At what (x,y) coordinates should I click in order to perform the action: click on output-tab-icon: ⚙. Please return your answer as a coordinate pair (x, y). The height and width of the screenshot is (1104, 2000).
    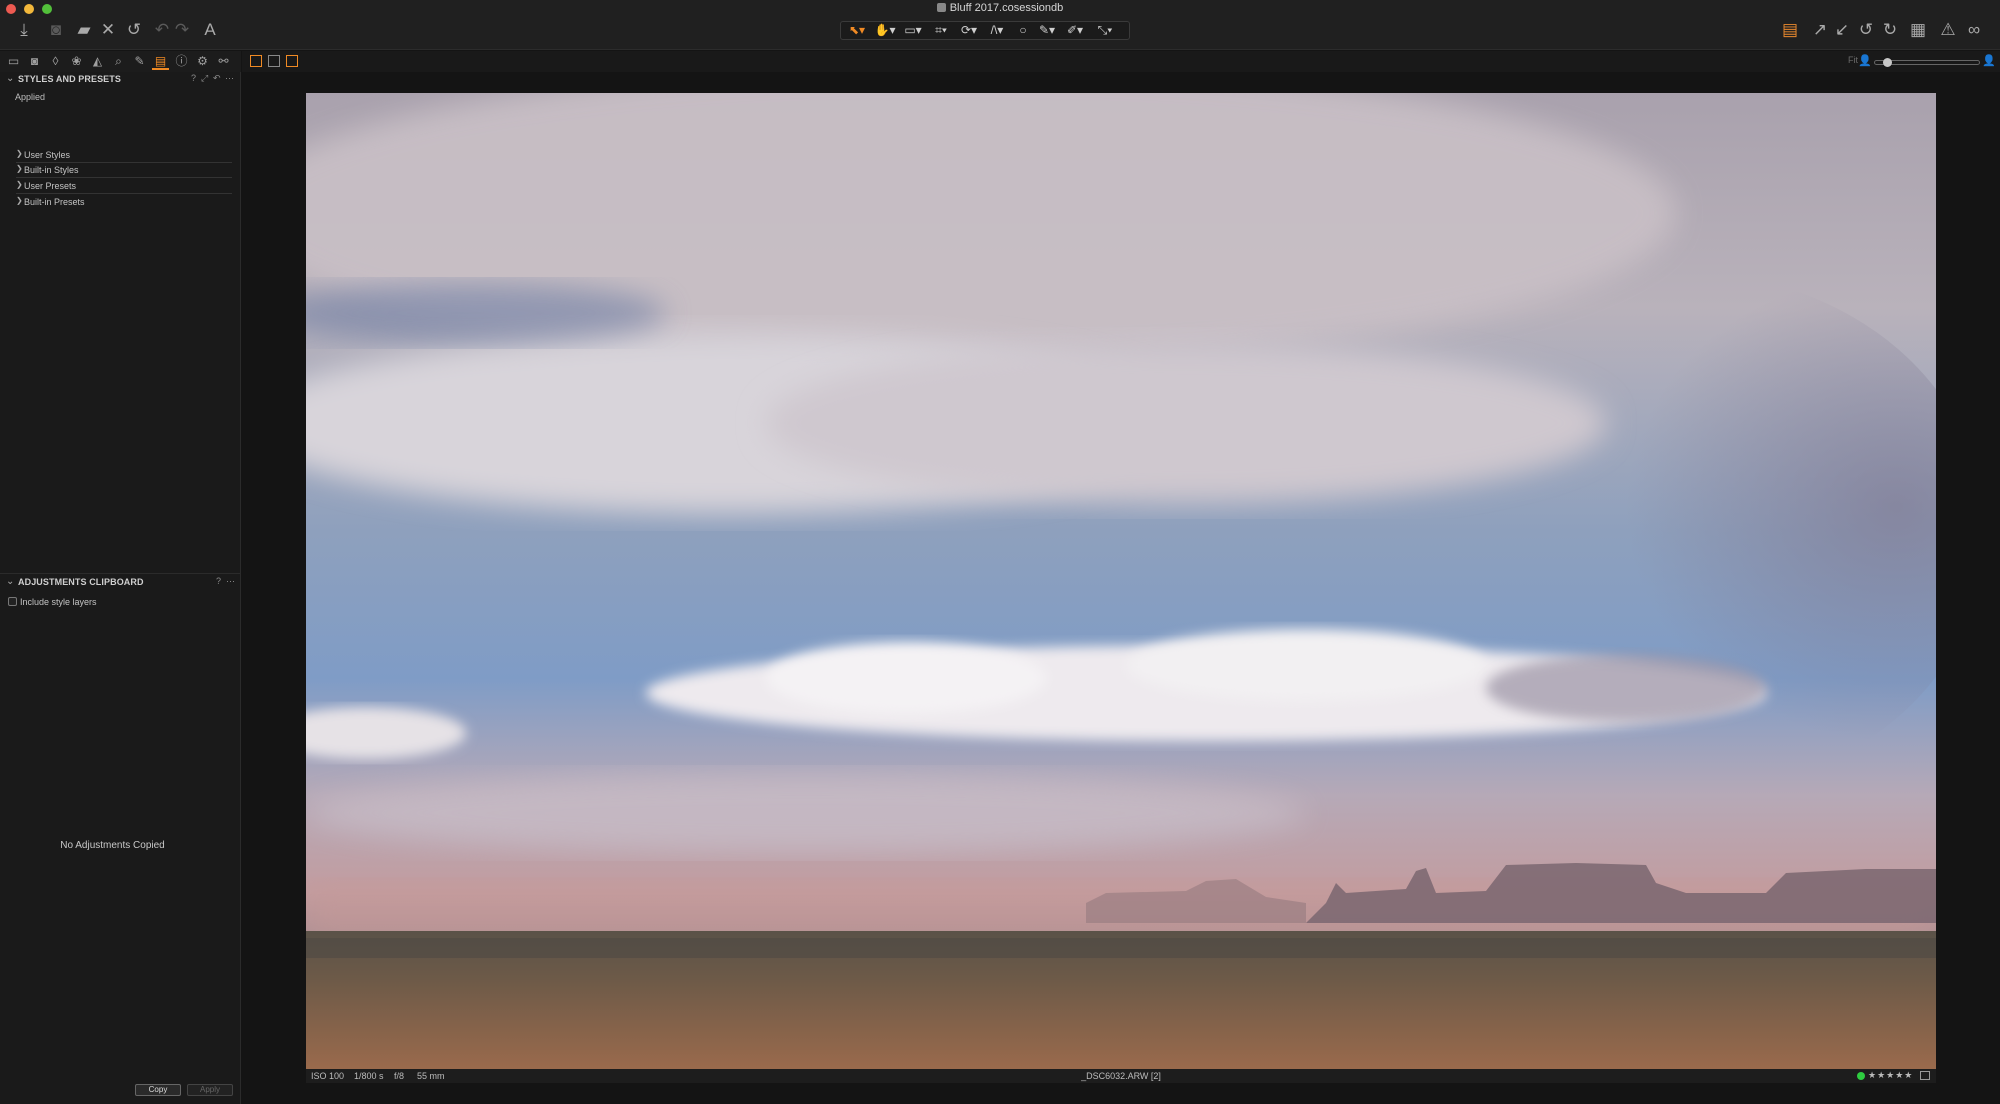
    Looking at the image, I should click on (202, 61).